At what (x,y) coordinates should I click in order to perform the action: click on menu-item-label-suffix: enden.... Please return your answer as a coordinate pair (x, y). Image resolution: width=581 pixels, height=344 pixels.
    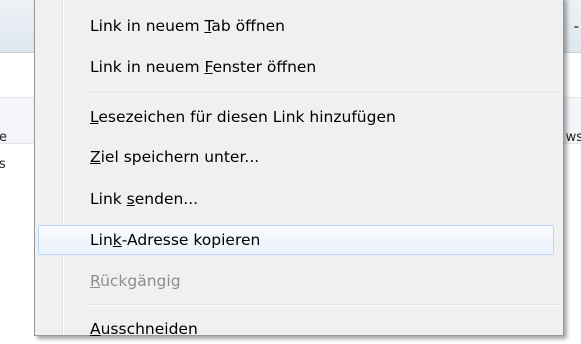
    Looking at the image, I should click on (166, 199).